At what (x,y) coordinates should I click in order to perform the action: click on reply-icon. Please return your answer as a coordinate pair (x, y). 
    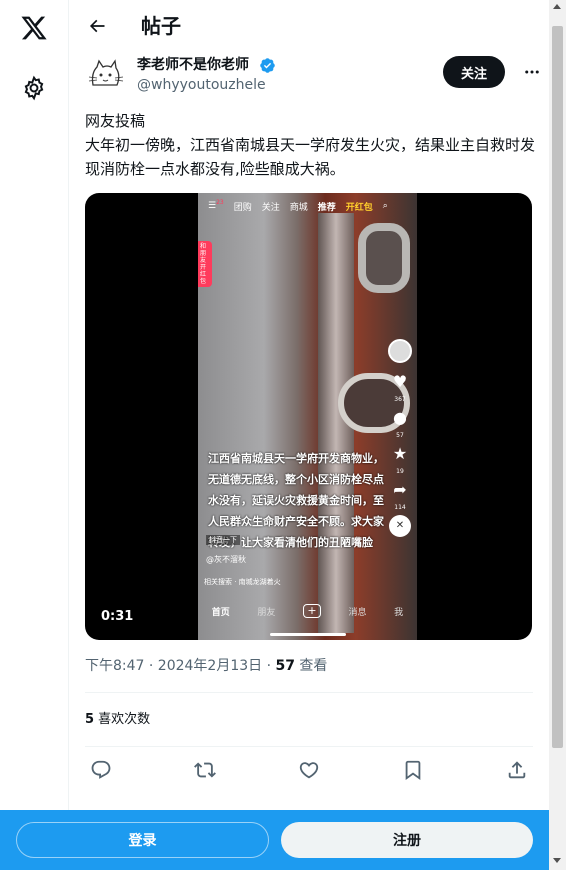
    Looking at the image, I should click on (101, 770).